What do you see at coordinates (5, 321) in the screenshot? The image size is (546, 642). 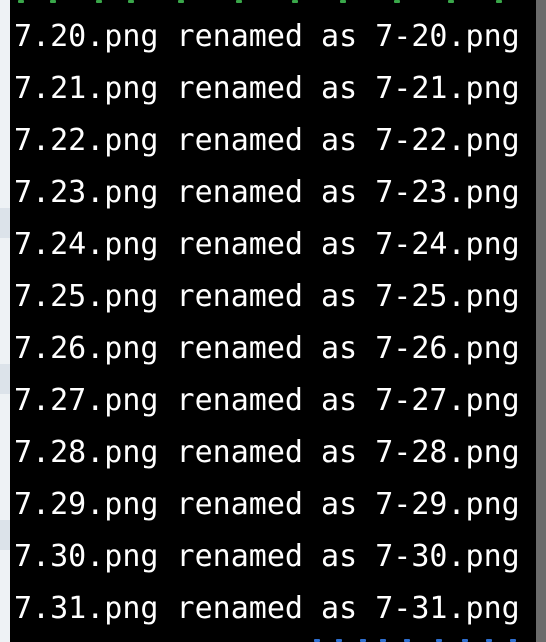 I see `background-window-strip` at bounding box center [5, 321].